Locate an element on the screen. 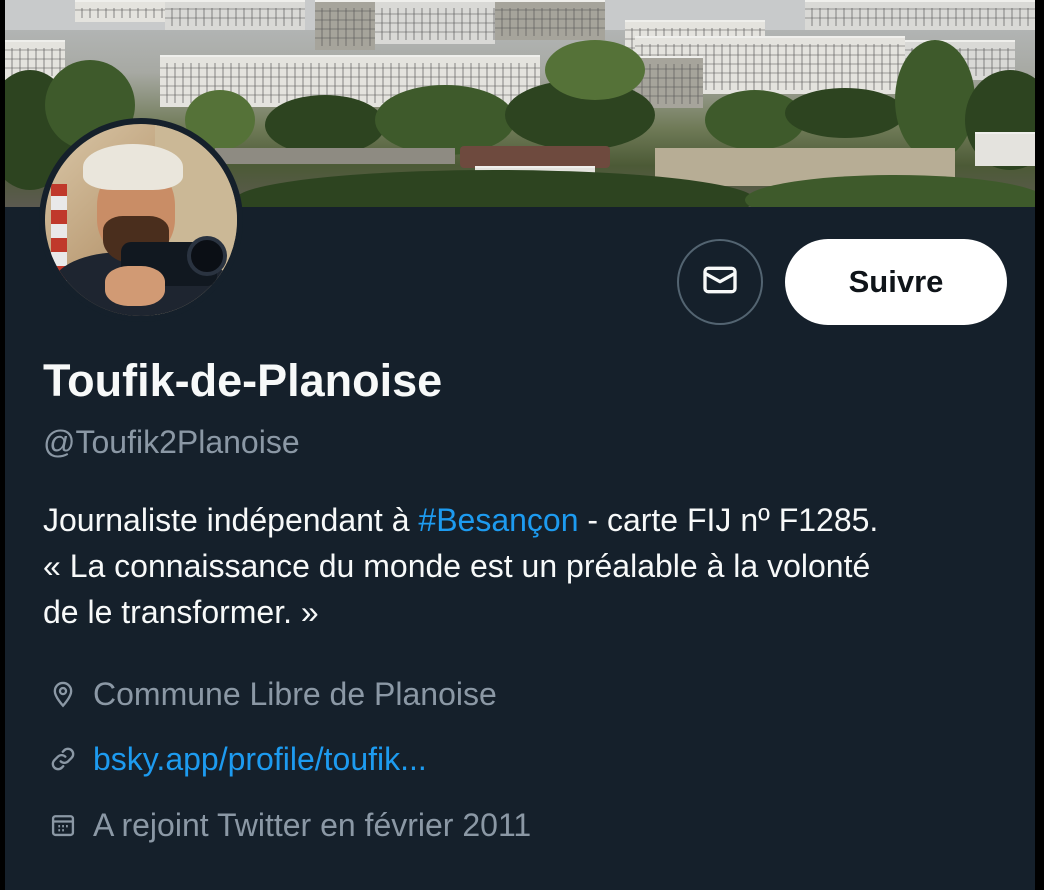  envelope-icon is located at coordinates (720, 282).